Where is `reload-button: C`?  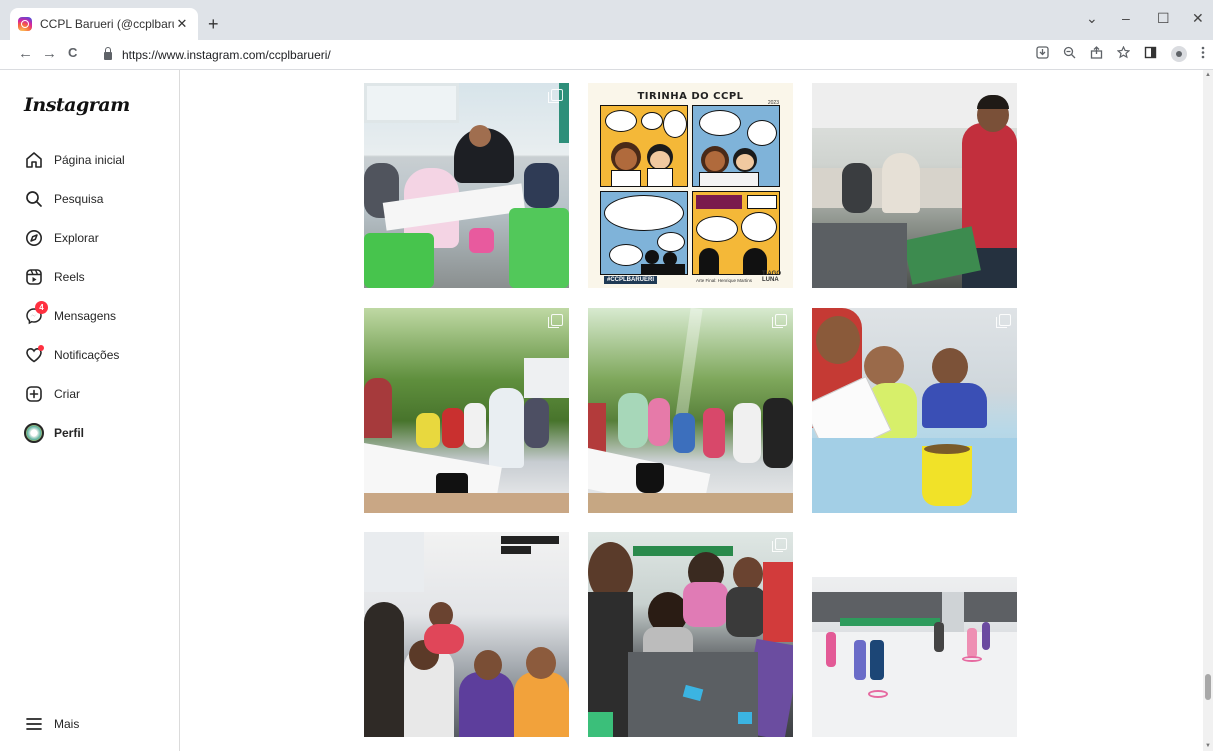
reload-button: C is located at coordinates (72, 52).